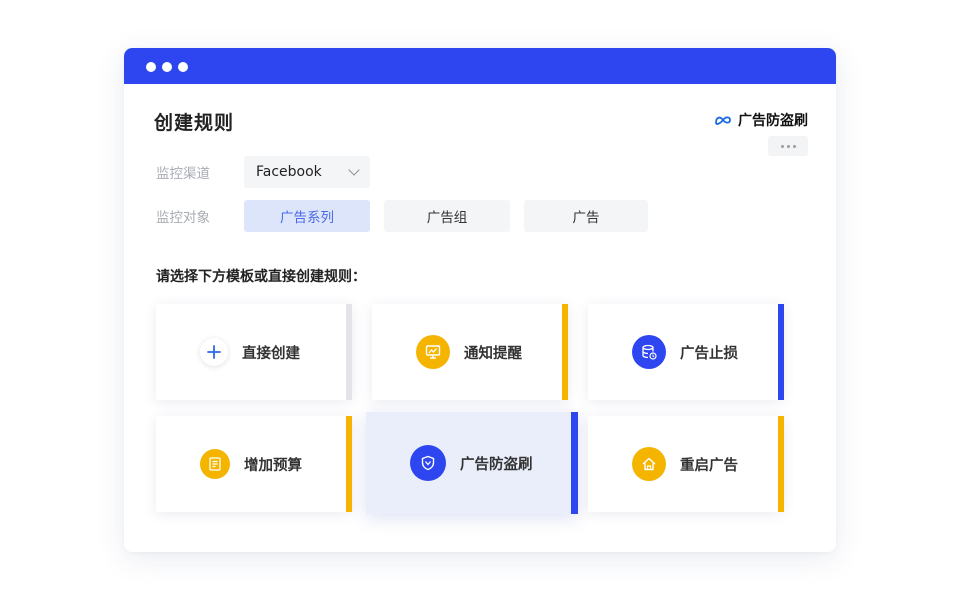 The height and width of the screenshot is (600, 960). I want to click on target-label: 监控对象, so click(183, 218).